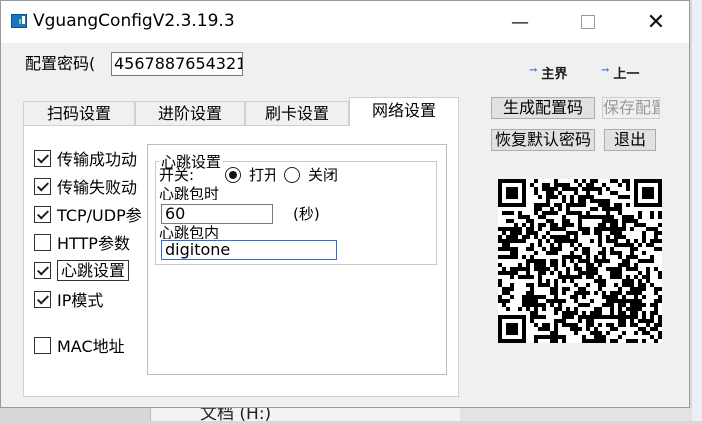  Describe the element at coordinates (626, 74) in the screenshot. I see `nav-prev-label: 上一` at that location.